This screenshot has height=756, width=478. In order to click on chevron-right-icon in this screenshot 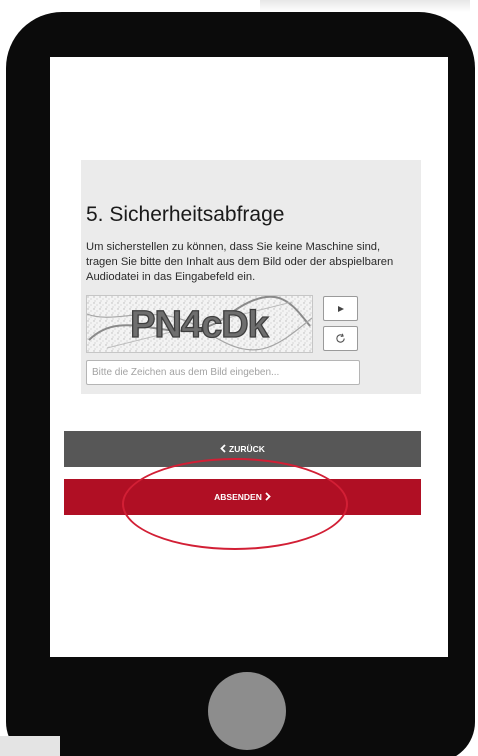, I will do `click(268, 497)`.